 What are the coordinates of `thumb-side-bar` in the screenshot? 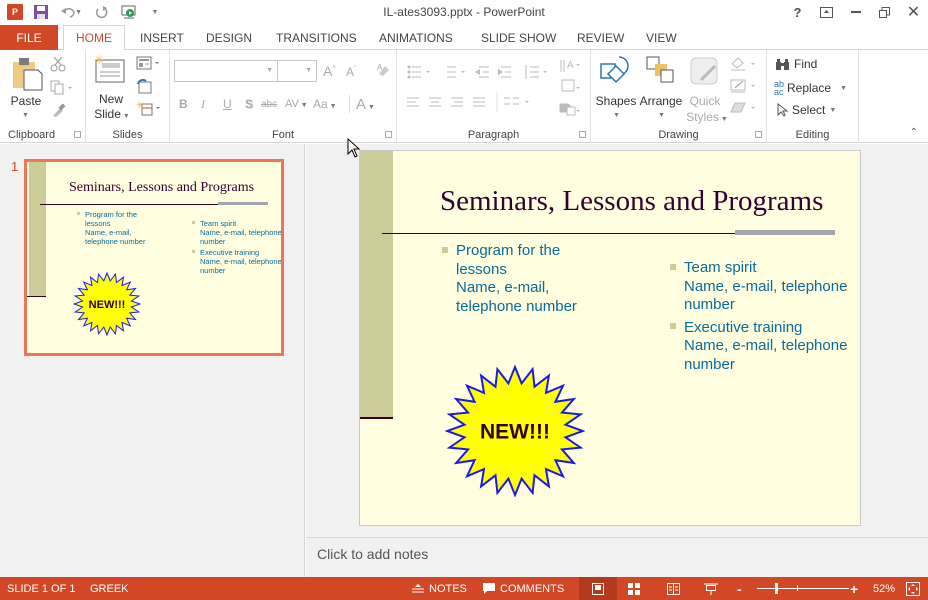 It's located at (37, 229).